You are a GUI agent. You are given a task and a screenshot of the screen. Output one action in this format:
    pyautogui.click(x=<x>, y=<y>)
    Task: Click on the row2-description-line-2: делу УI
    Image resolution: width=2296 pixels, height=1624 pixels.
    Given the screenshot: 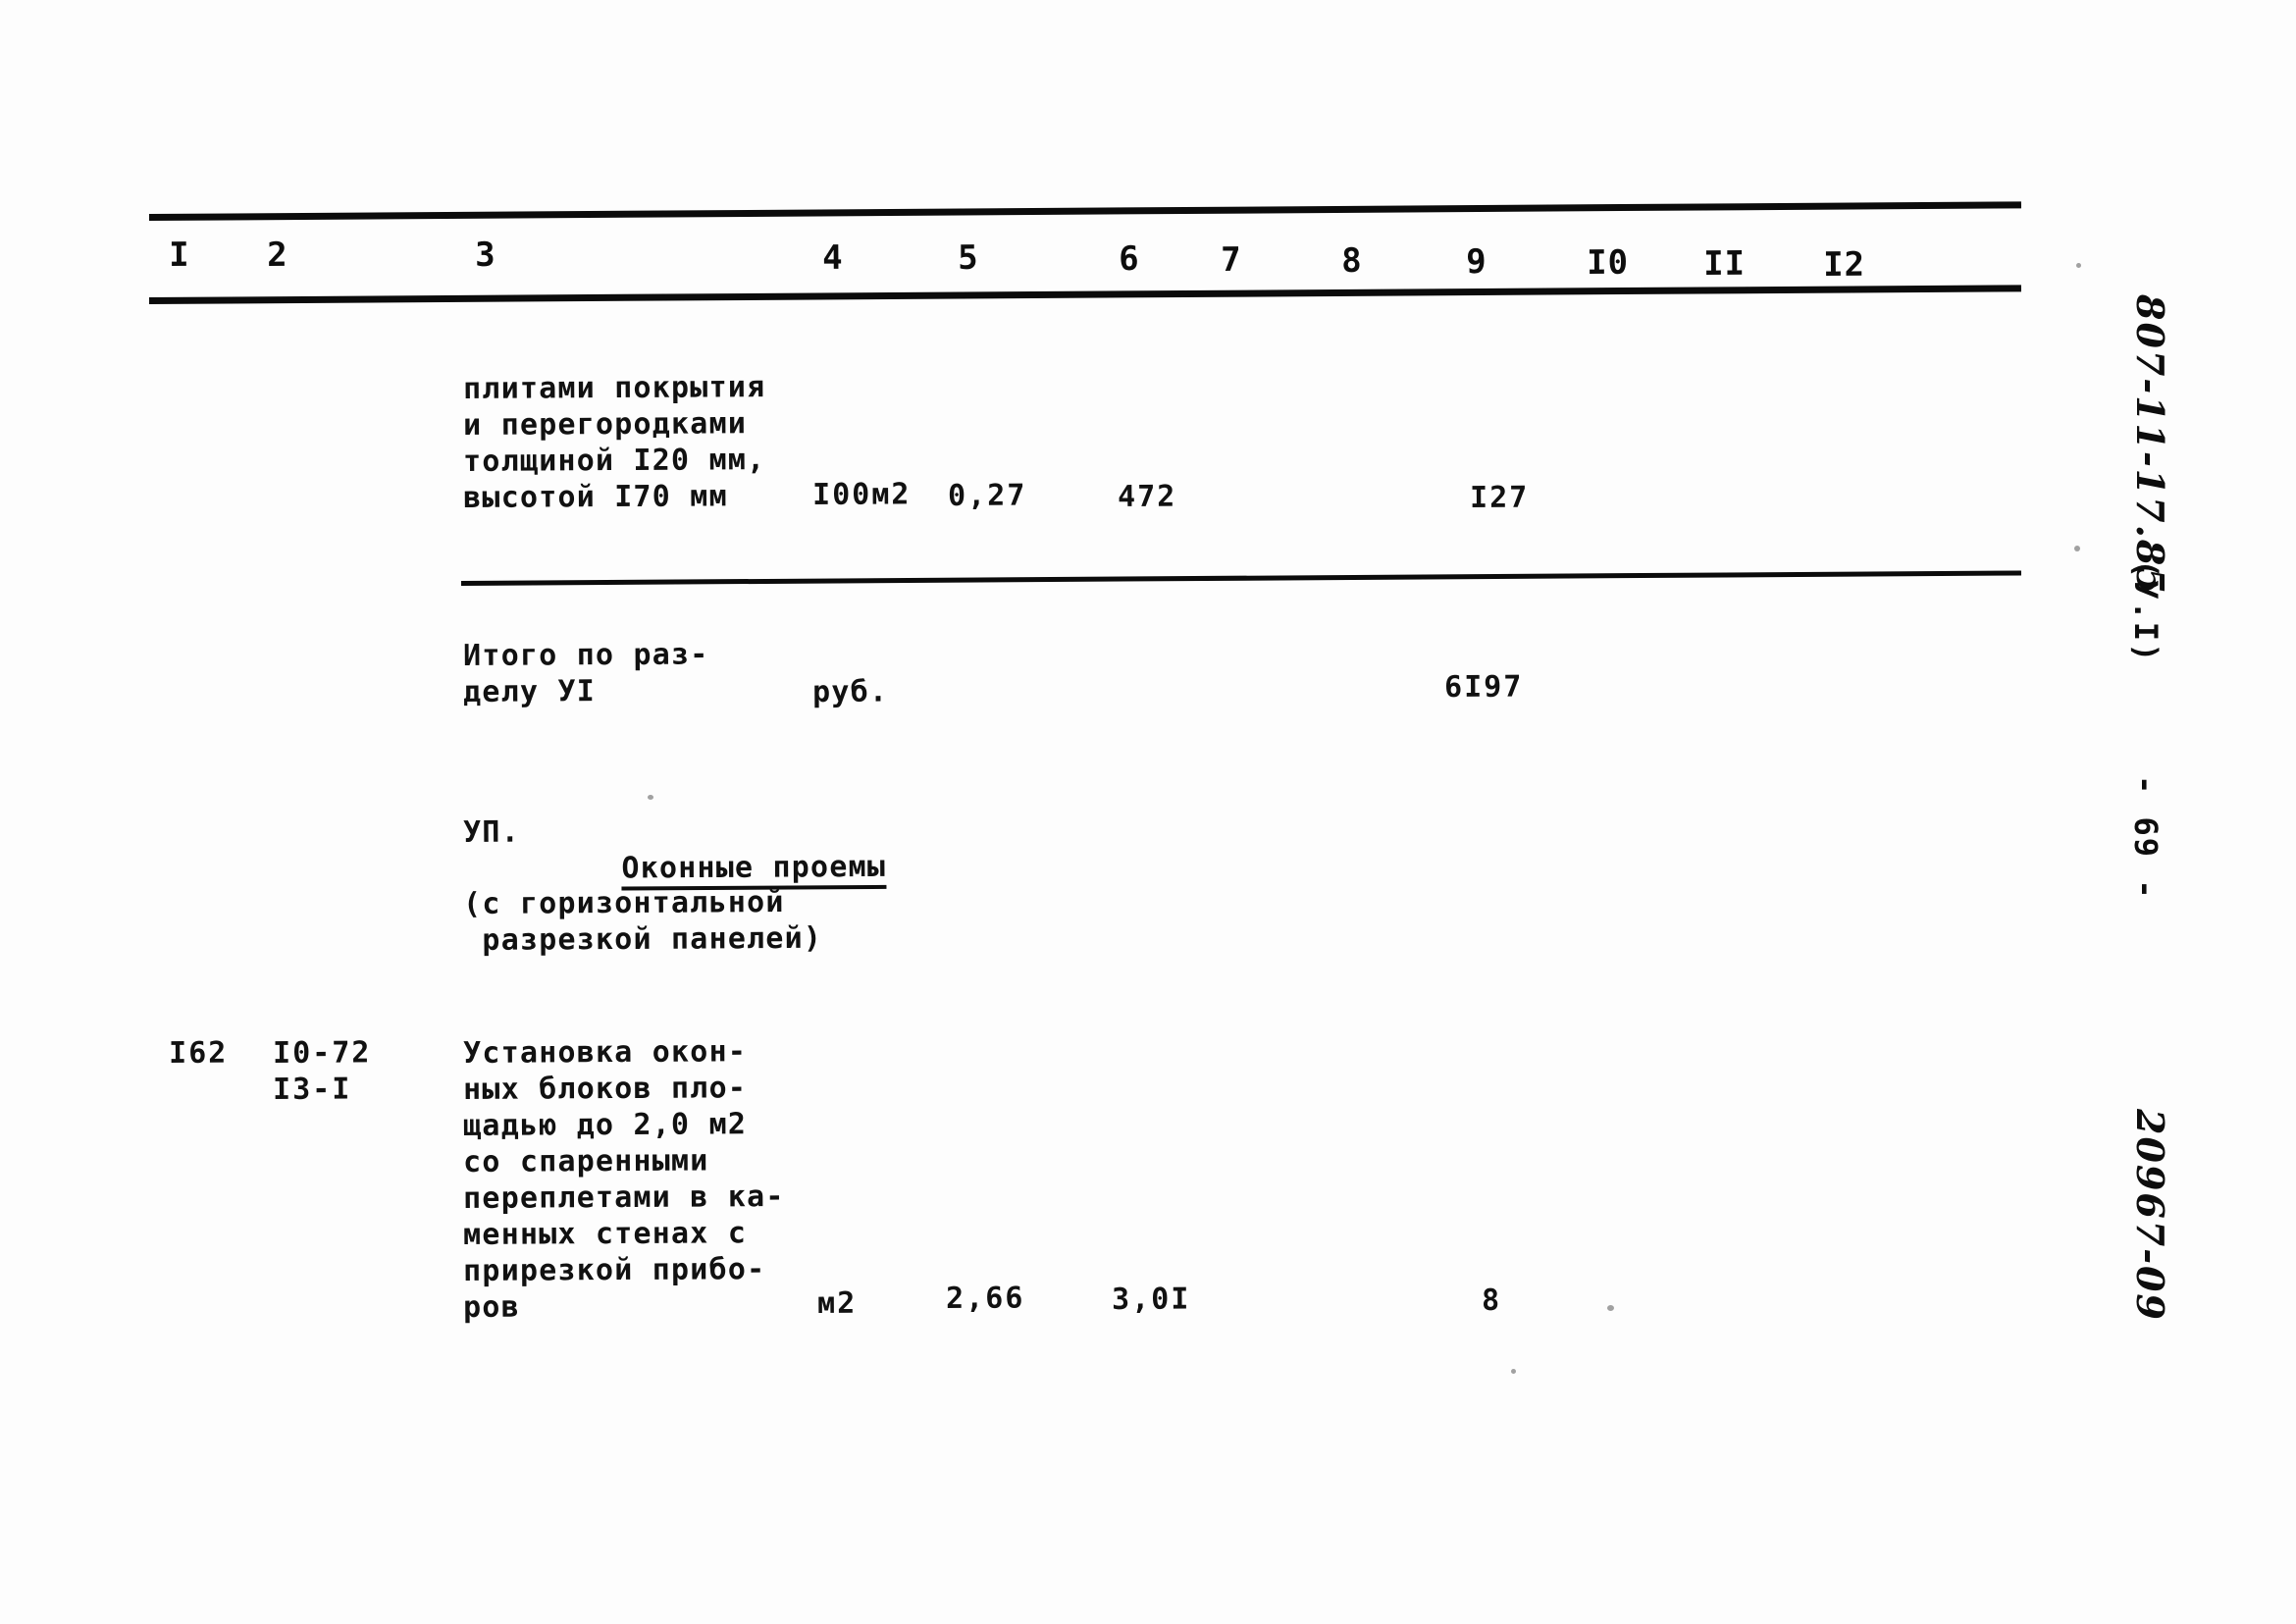 What is the action you would take?
    pyautogui.click(x=530, y=691)
    